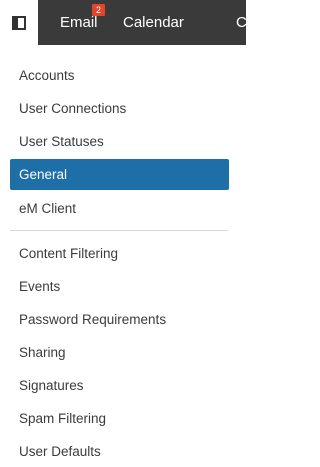  What do you see at coordinates (119, 451) in the screenshot?
I see `nav-item-user-defaults: User Defaults` at bounding box center [119, 451].